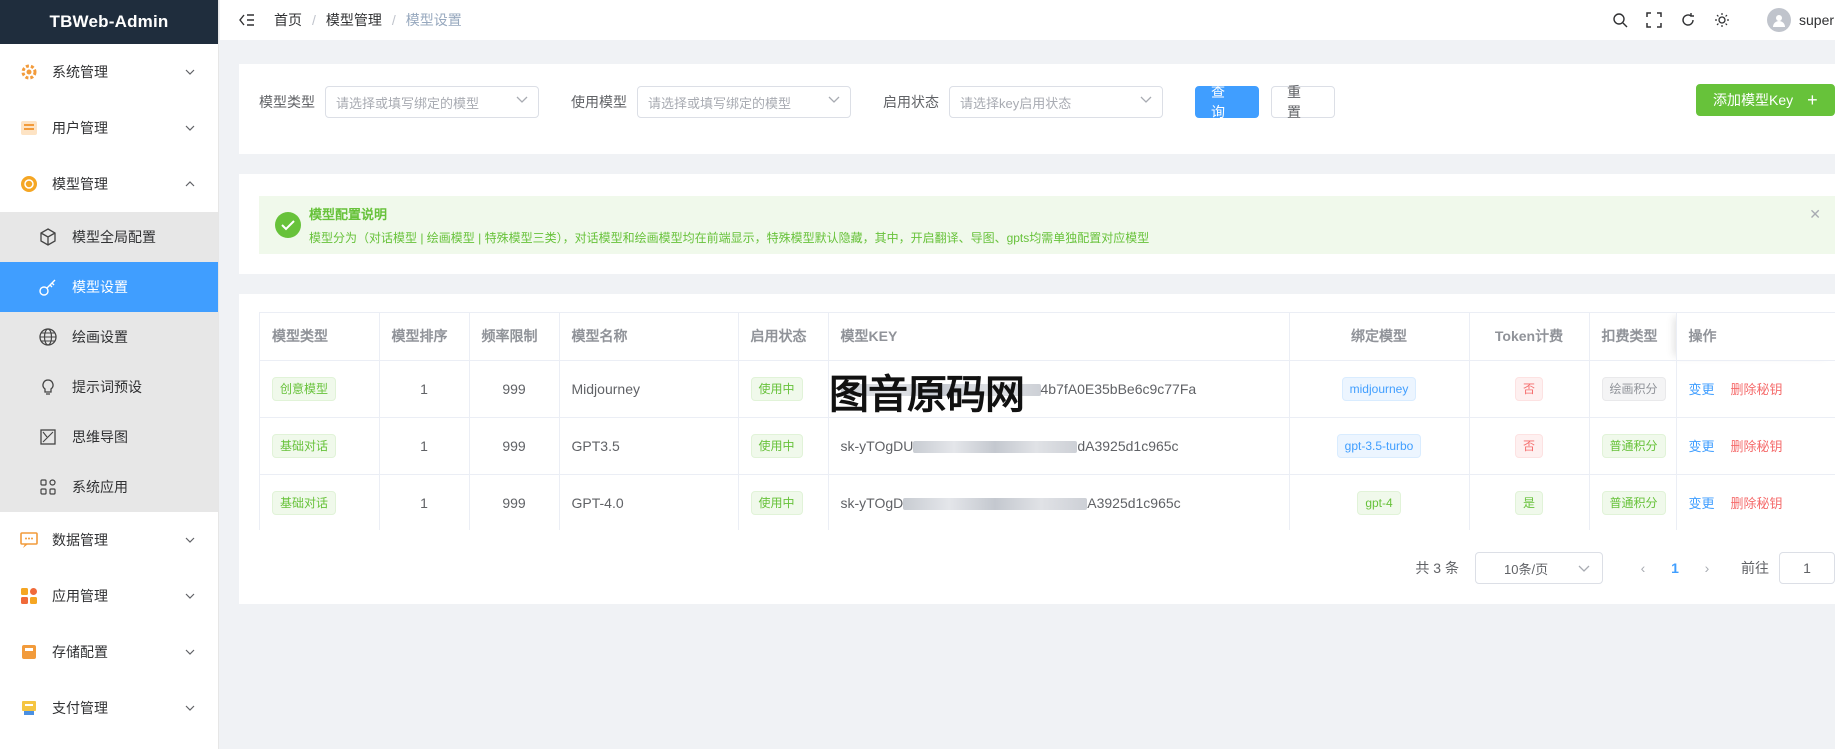 Image resolution: width=1835 pixels, height=749 pixels. What do you see at coordinates (1633, 388) in the screenshot?
I see `deduct-tag: 绘画积分` at bounding box center [1633, 388].